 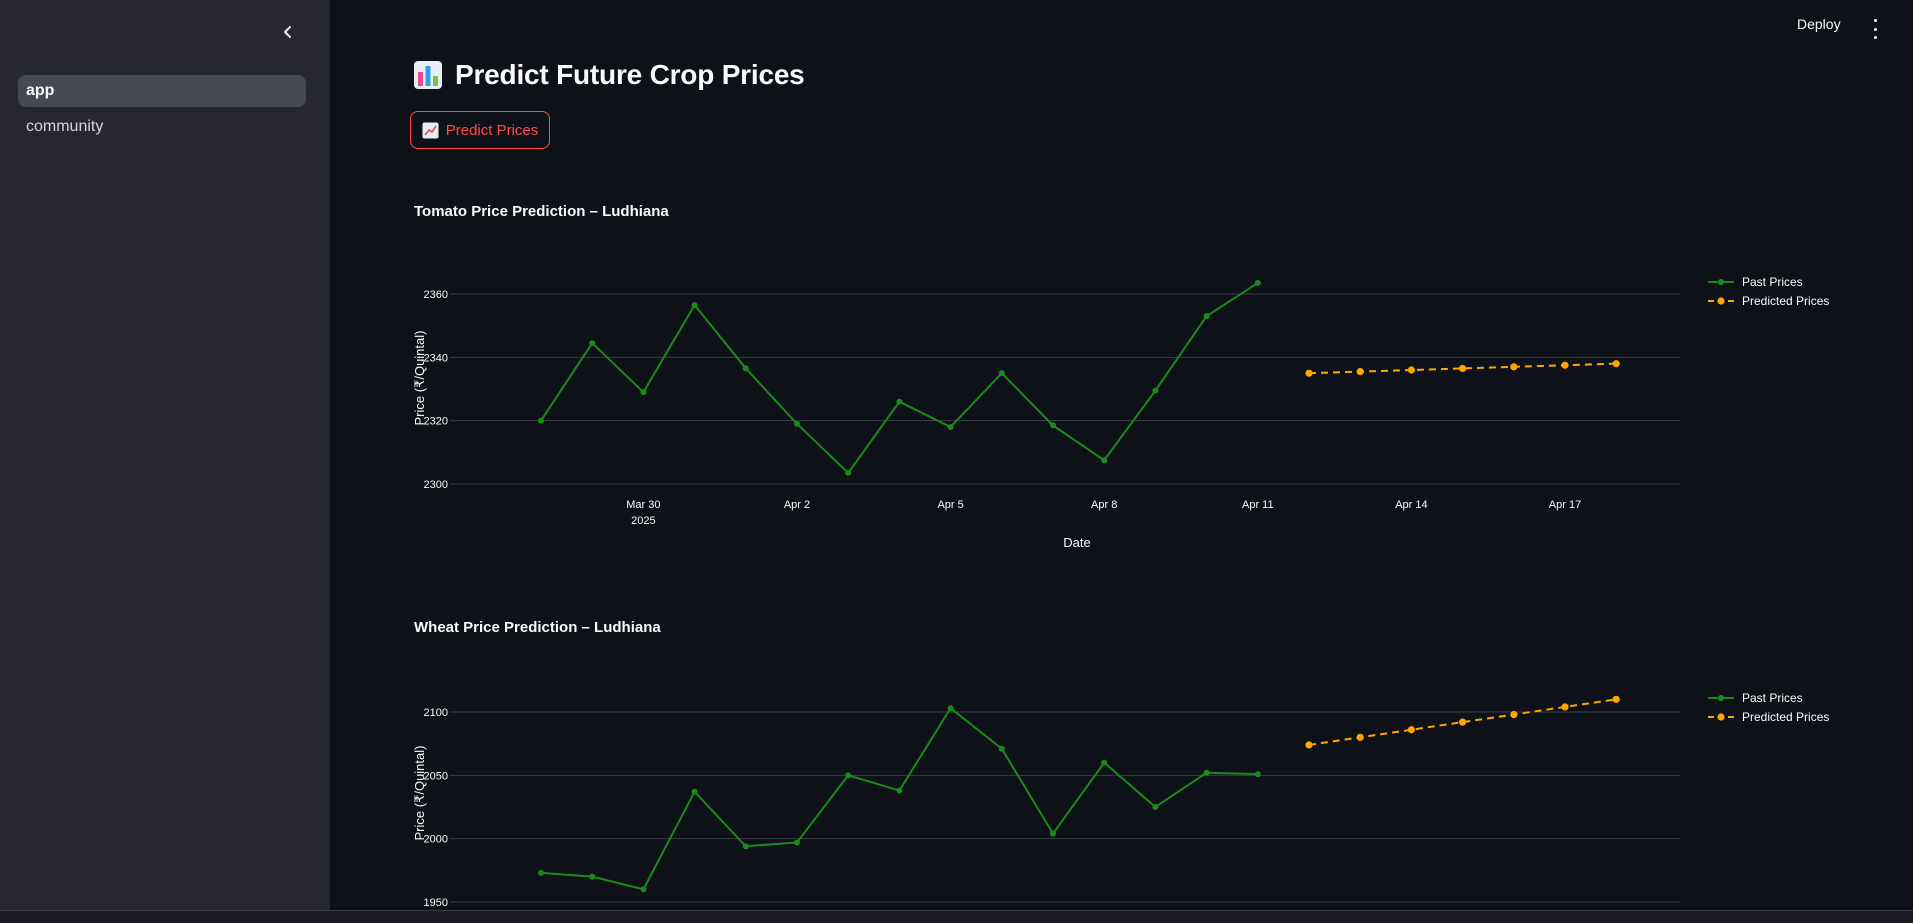 What do you see at coordinates (419, 793) in the screenshot?
I see `y-axis-title: Price (₹/Quintal)` at bounding box center [419, 793].